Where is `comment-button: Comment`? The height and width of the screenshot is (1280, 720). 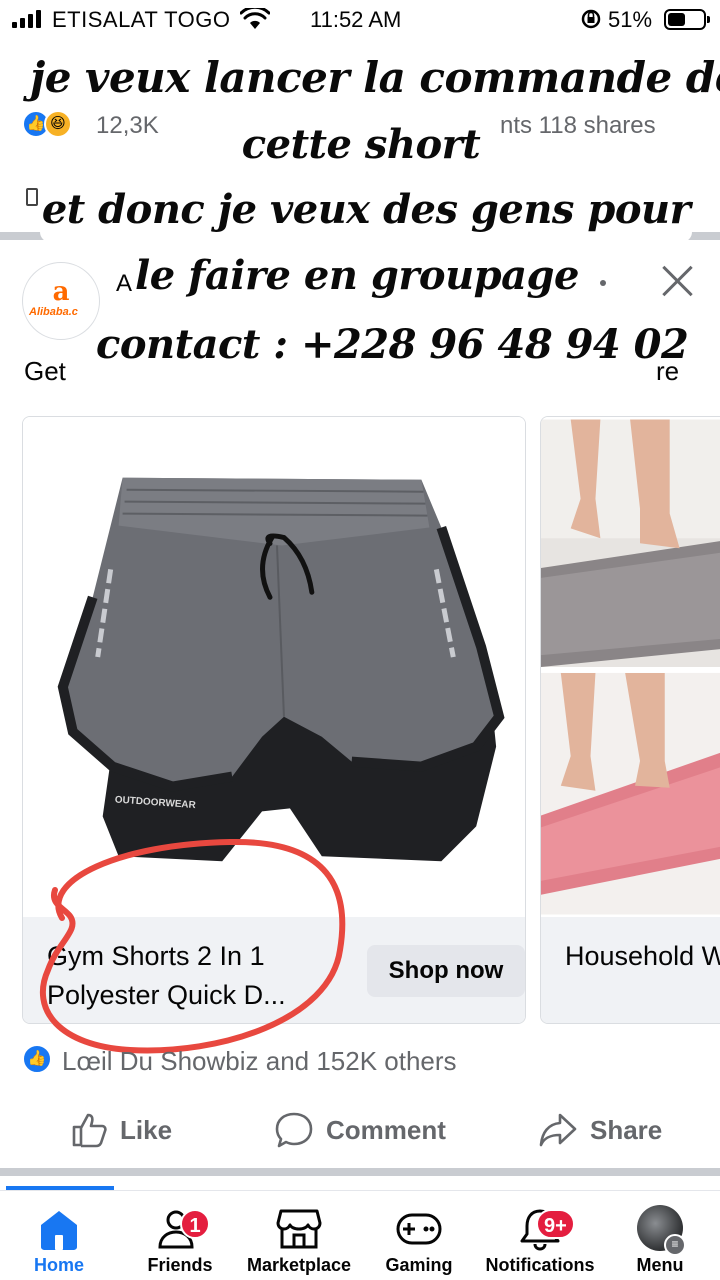 comment-button: Comment is located at coordinates (360, 1130).